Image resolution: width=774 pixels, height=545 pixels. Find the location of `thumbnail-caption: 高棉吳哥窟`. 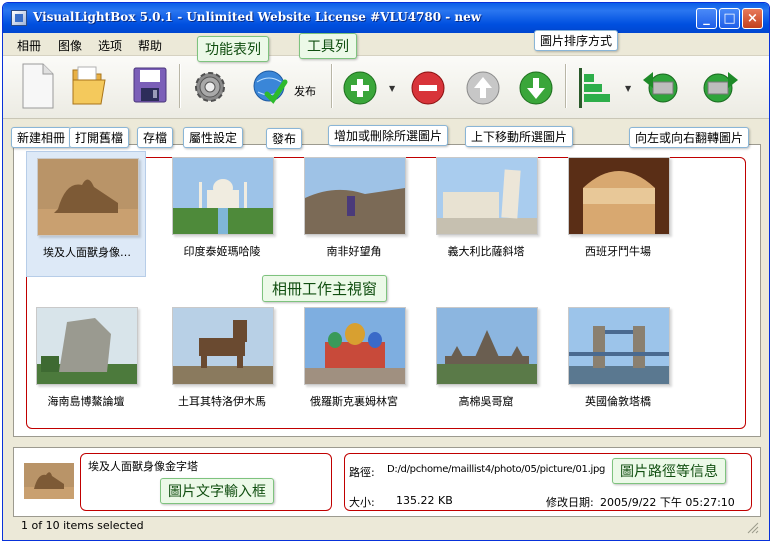

thumbnail-caption: 高棉吳哥窟 is located at coordinates (486, 401).